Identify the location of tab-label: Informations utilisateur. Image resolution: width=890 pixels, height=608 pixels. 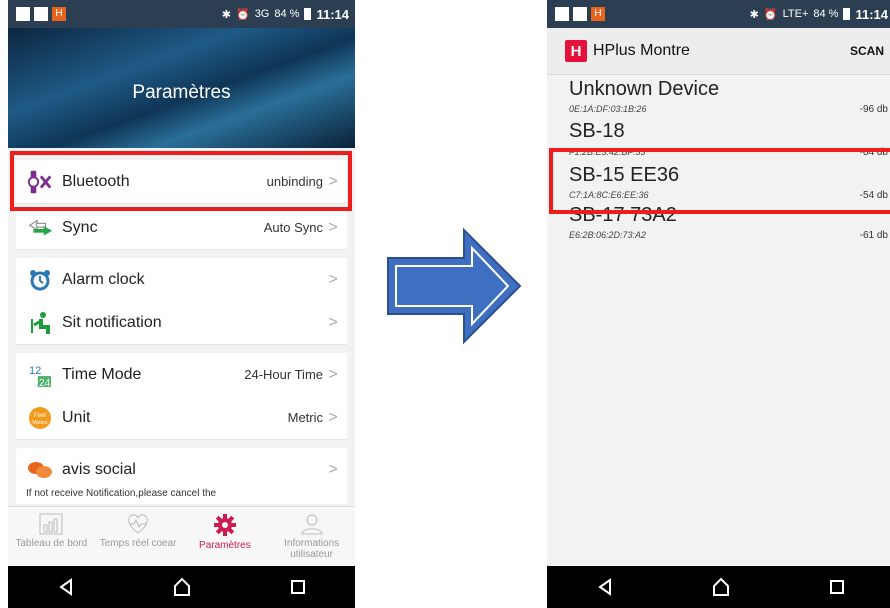
(312, 549).